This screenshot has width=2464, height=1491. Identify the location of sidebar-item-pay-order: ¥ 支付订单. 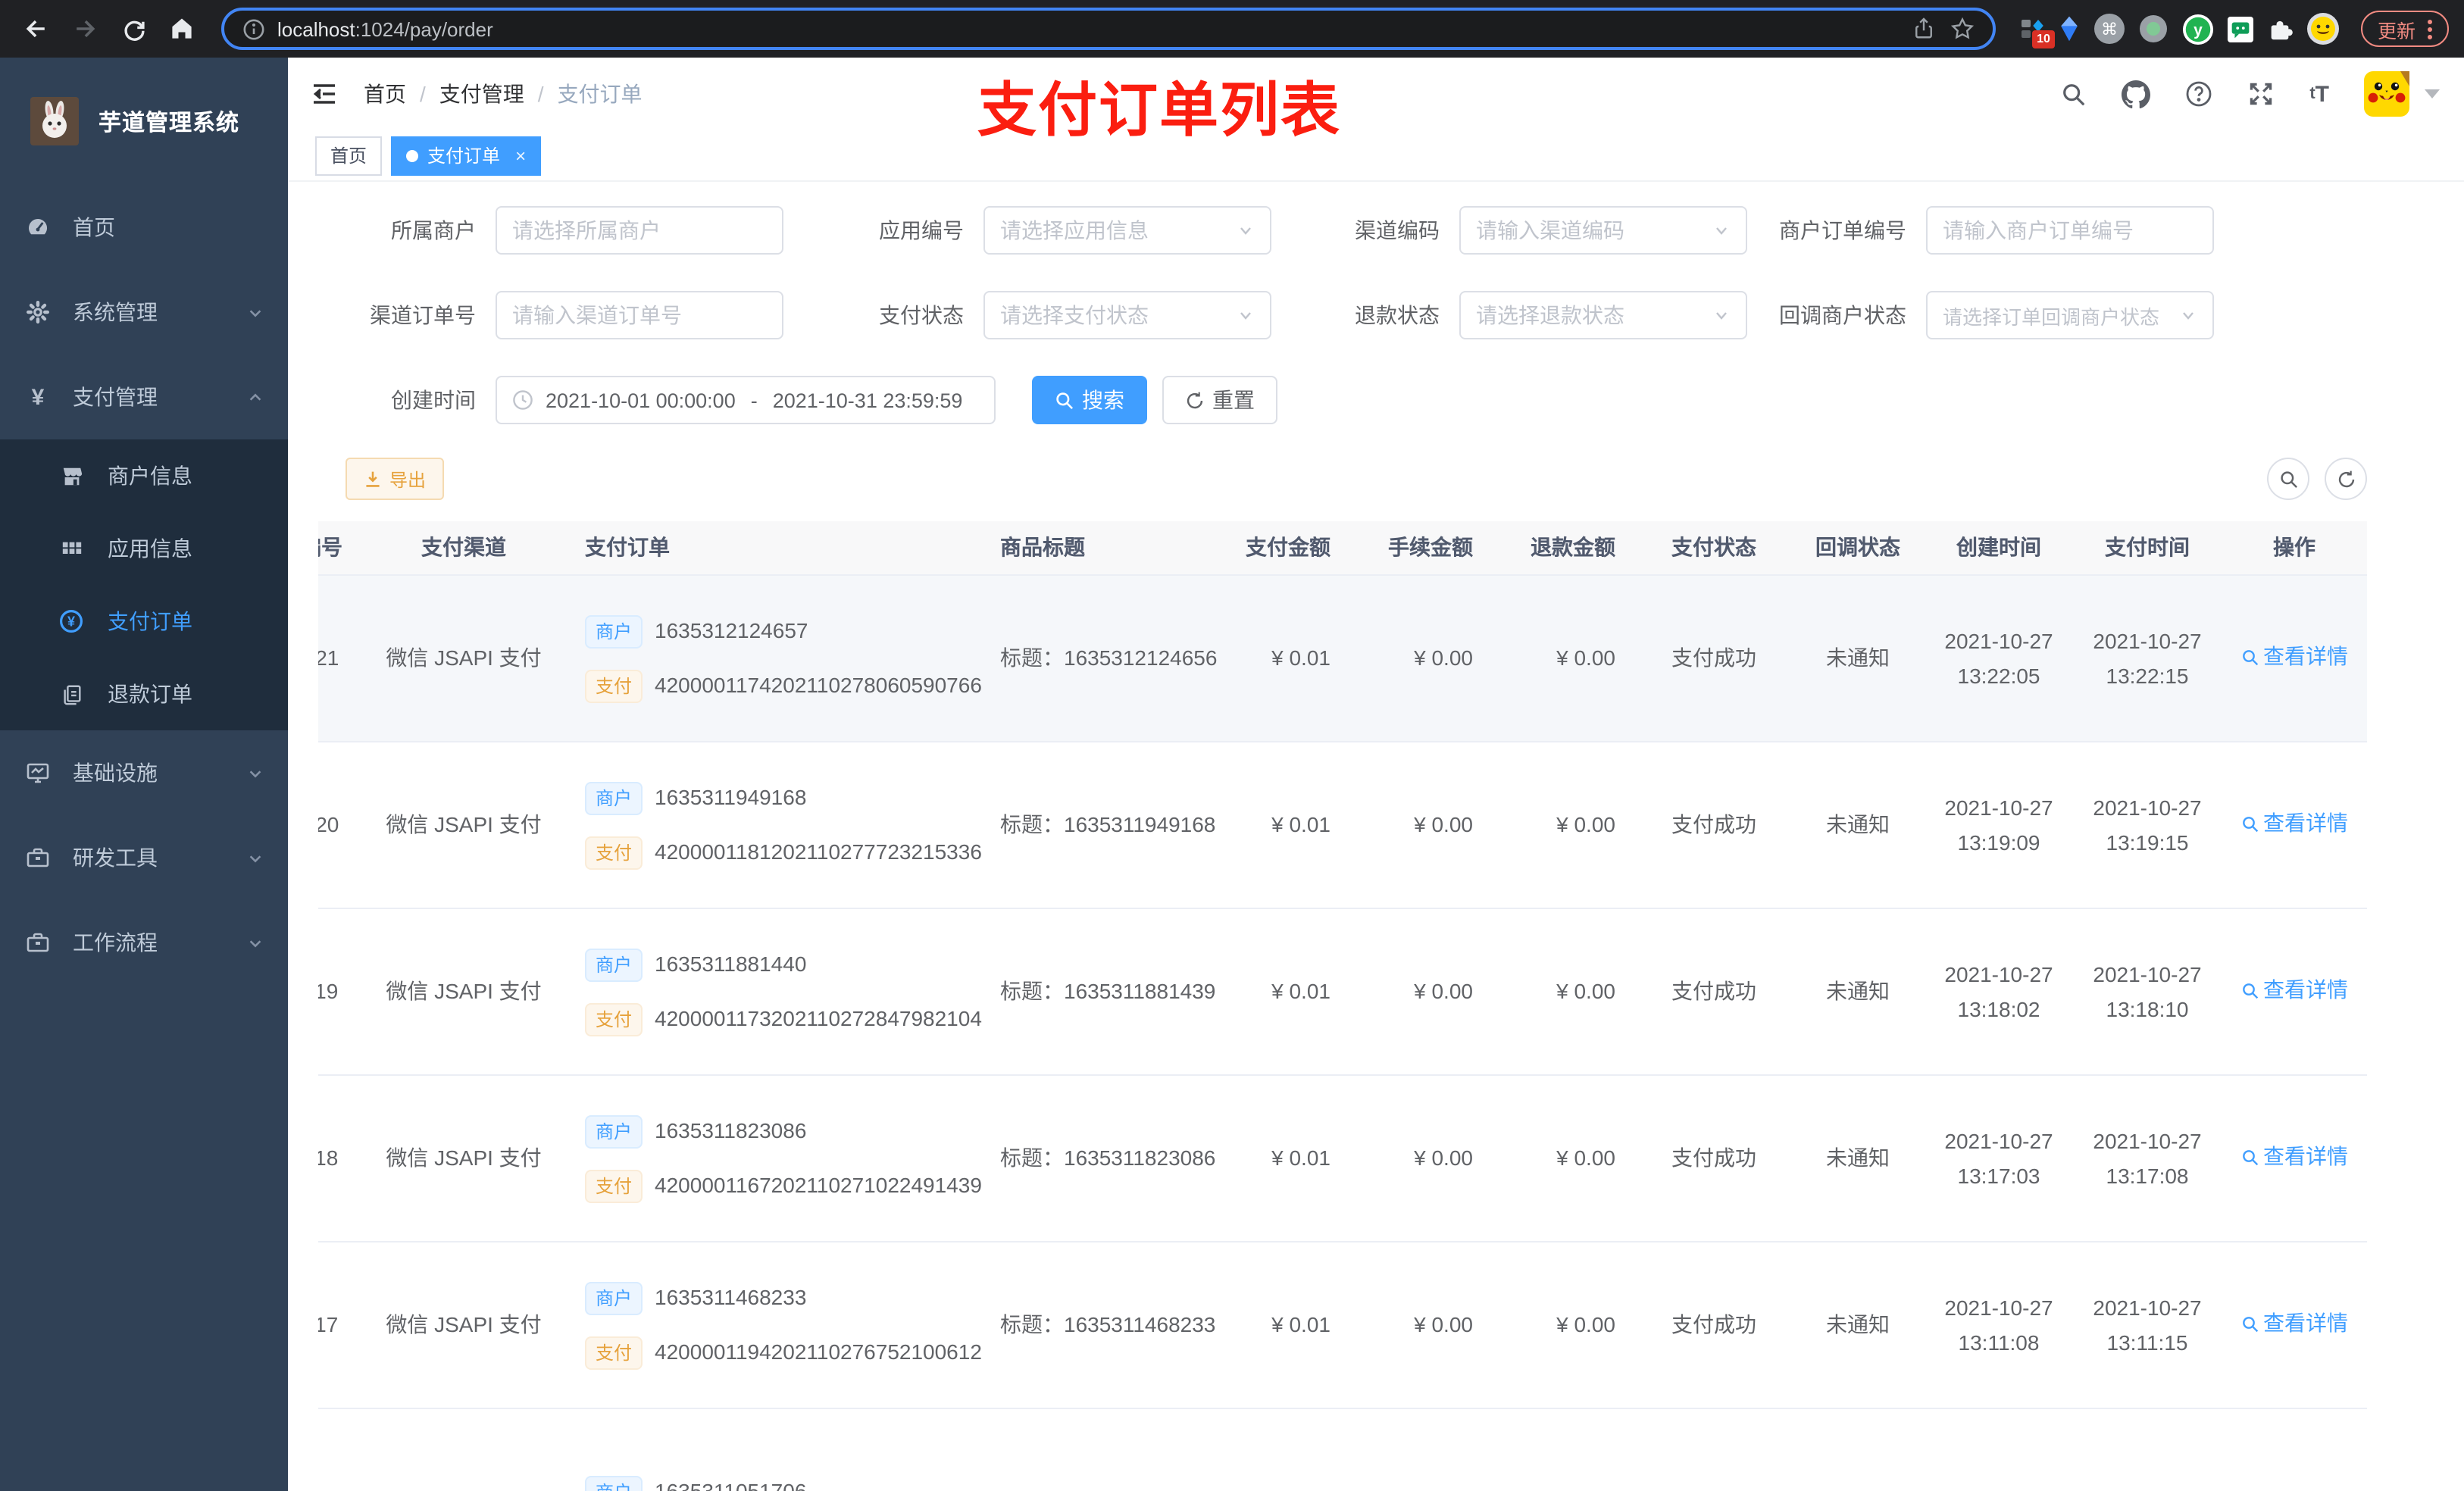
(144, 621).